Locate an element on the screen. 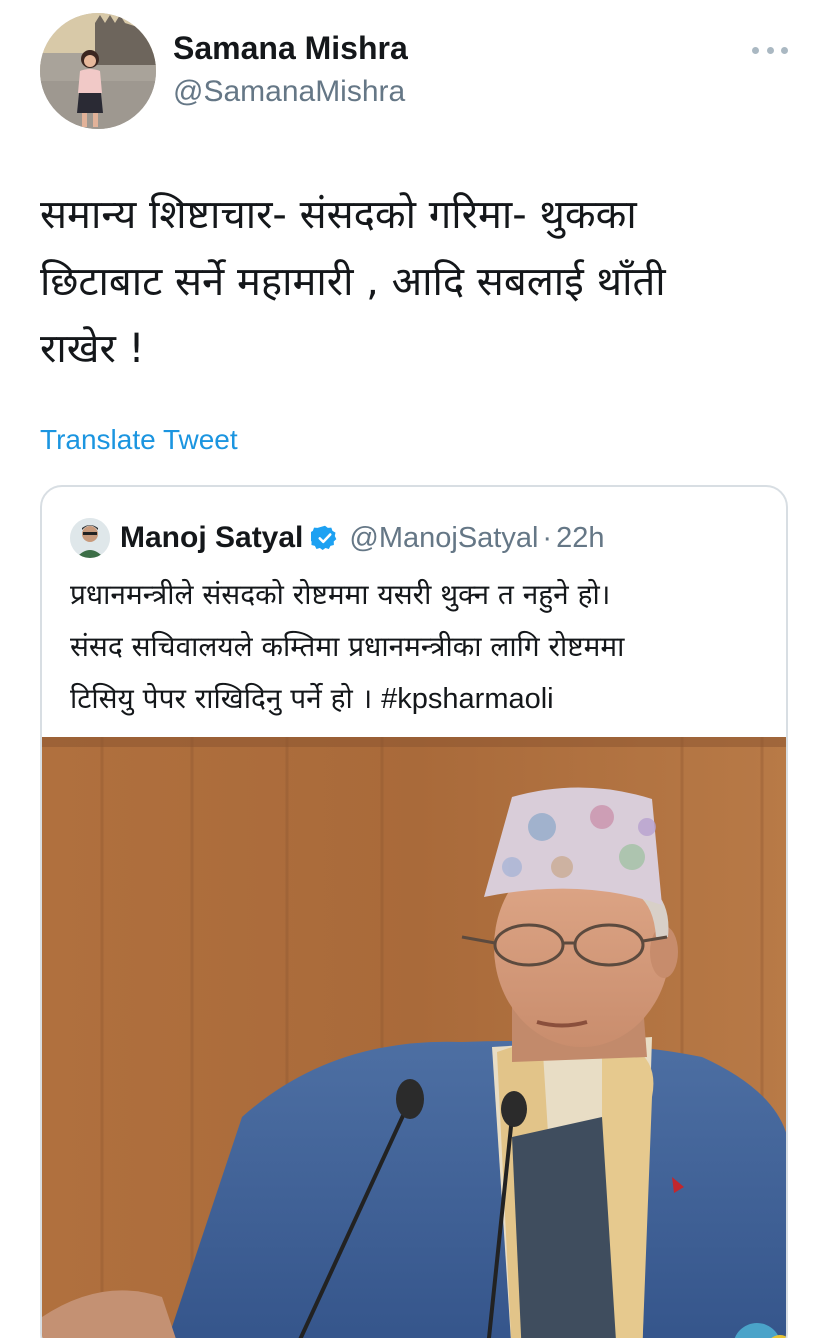  author-display-name: Samana Mishra is located at coordinates (290, 48).